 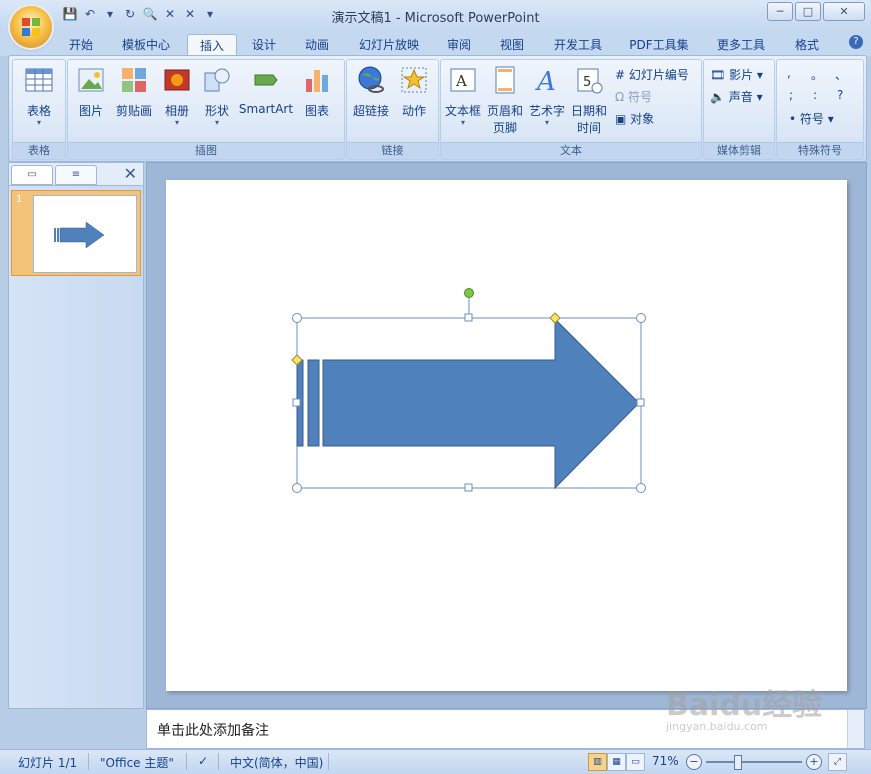 What do you see at coordinates (469, 293) in the screenshot?
I see `rotation-handle` at bounding box center [469, 293].